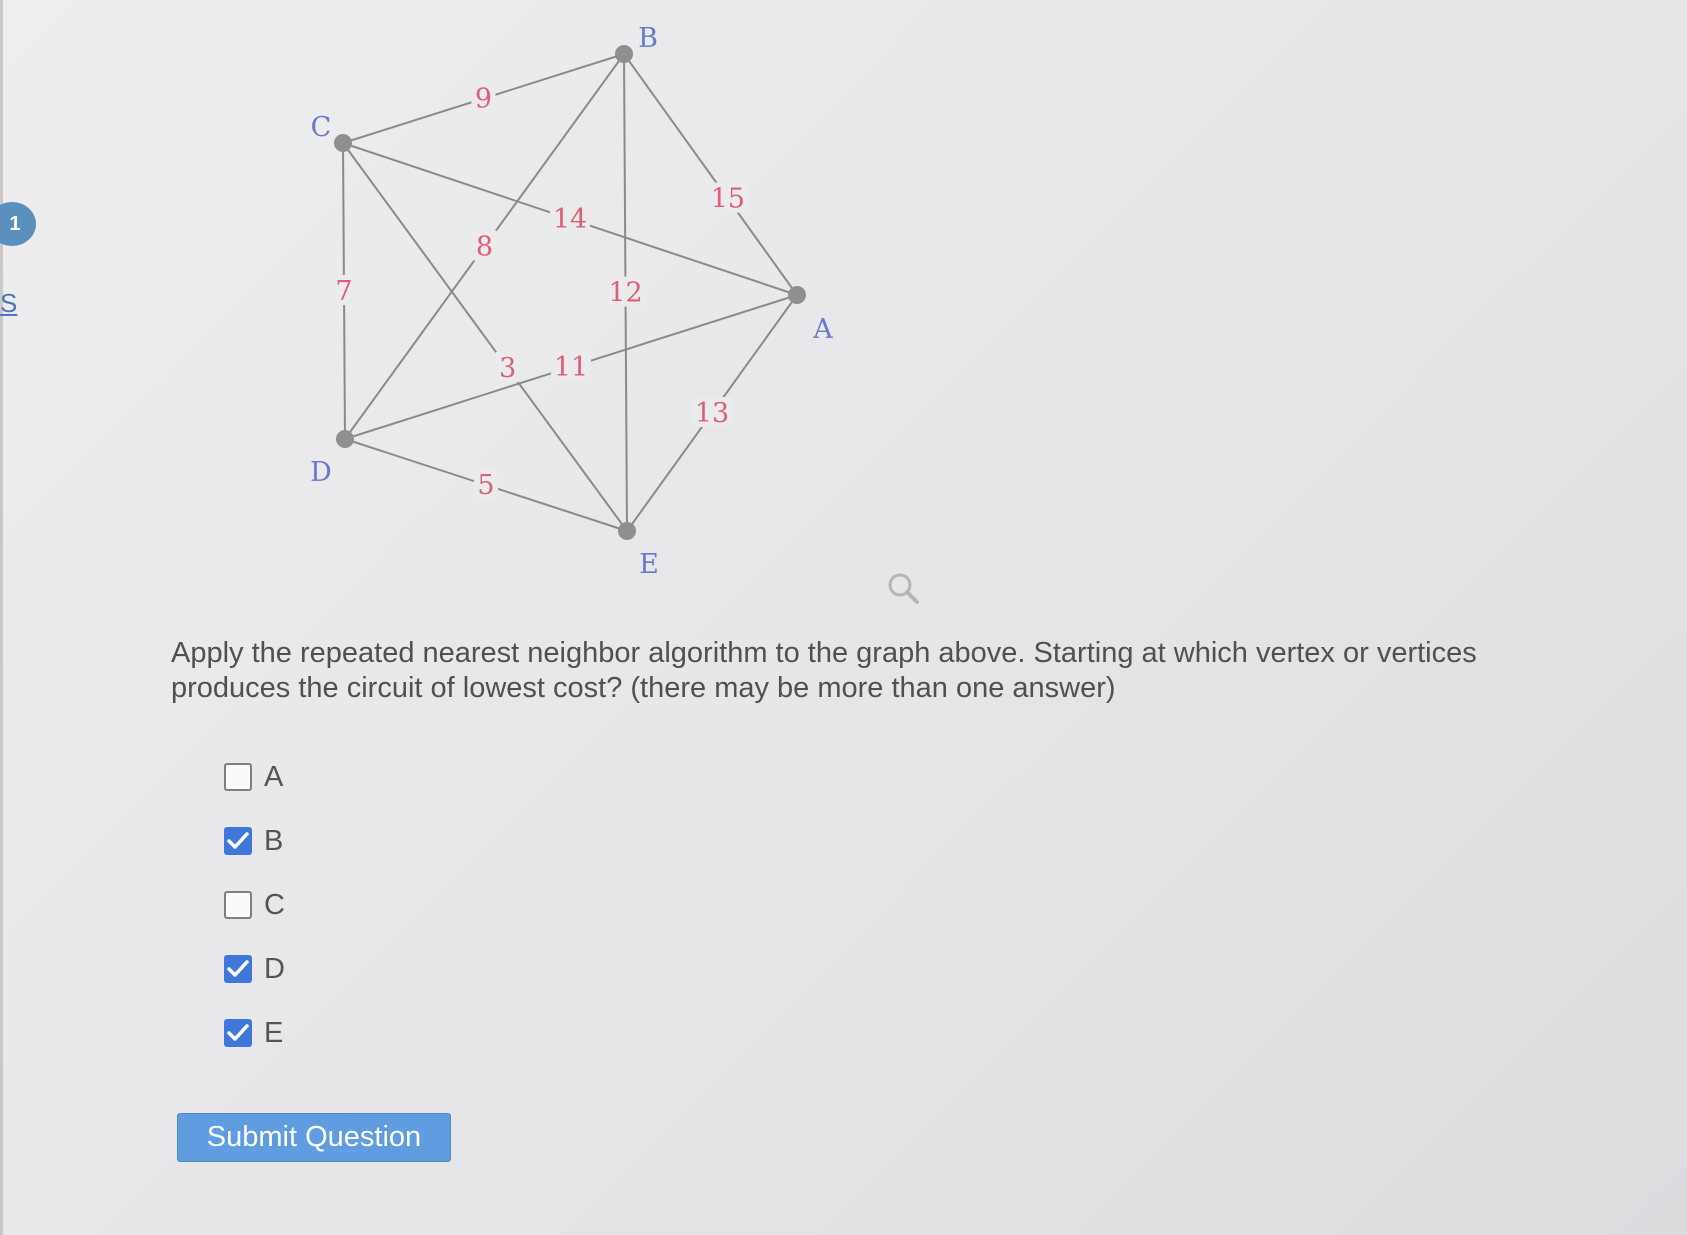  I want to click on vertex-label: E, so click(649, 564).